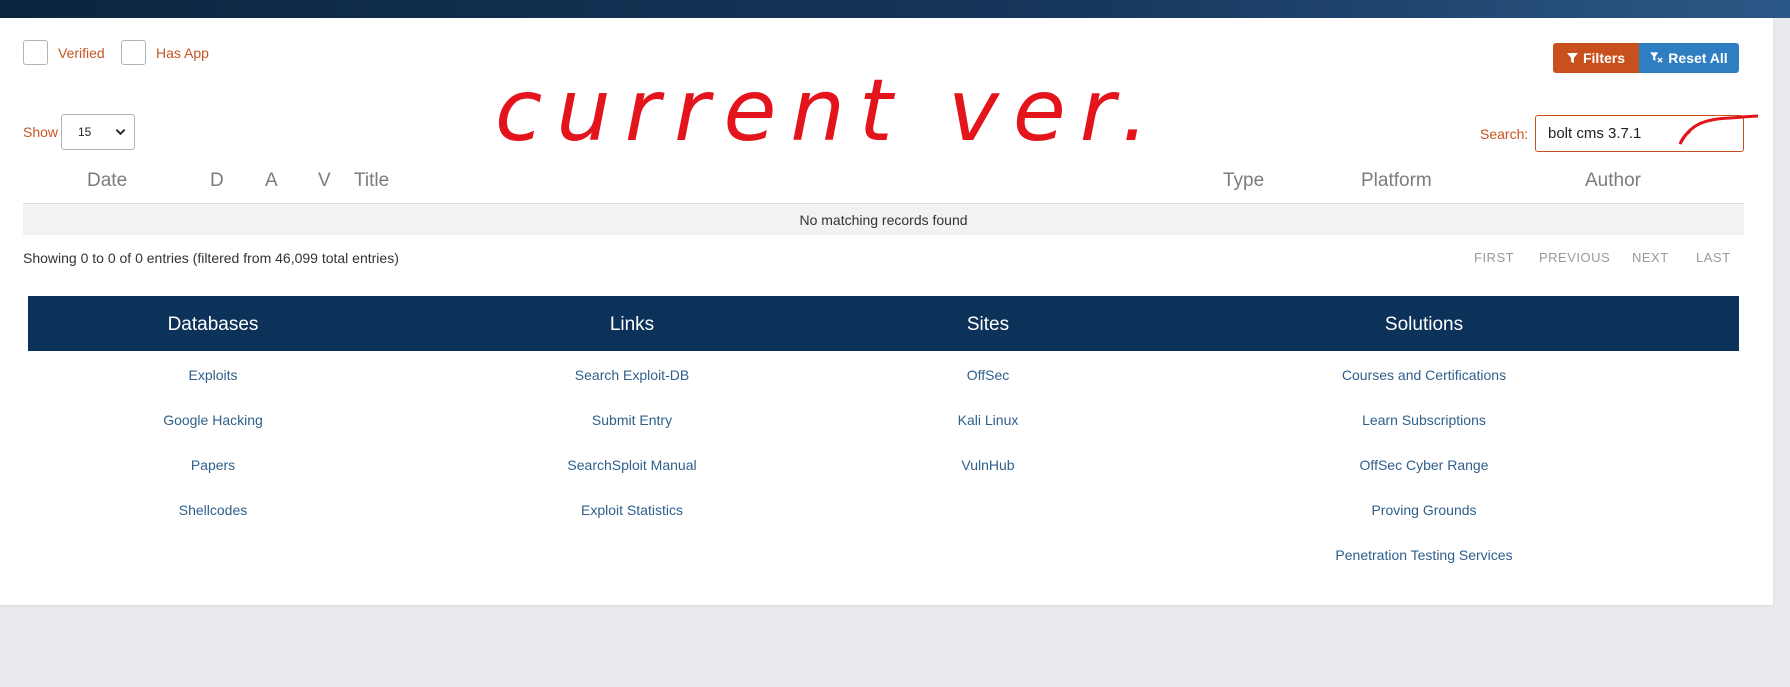 The height and width of the screenshot is (687, 1790). I want to click on has-app-label: Has App, so click(182, 52).